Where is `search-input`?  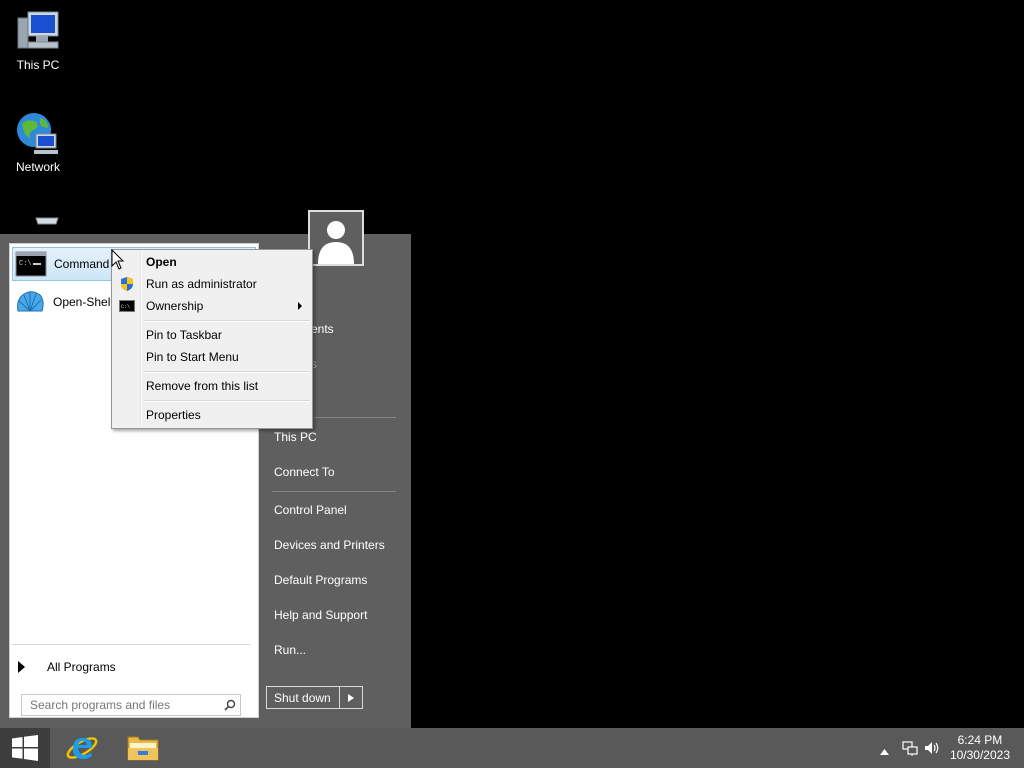 search-input is located at coordinates (121, 705).